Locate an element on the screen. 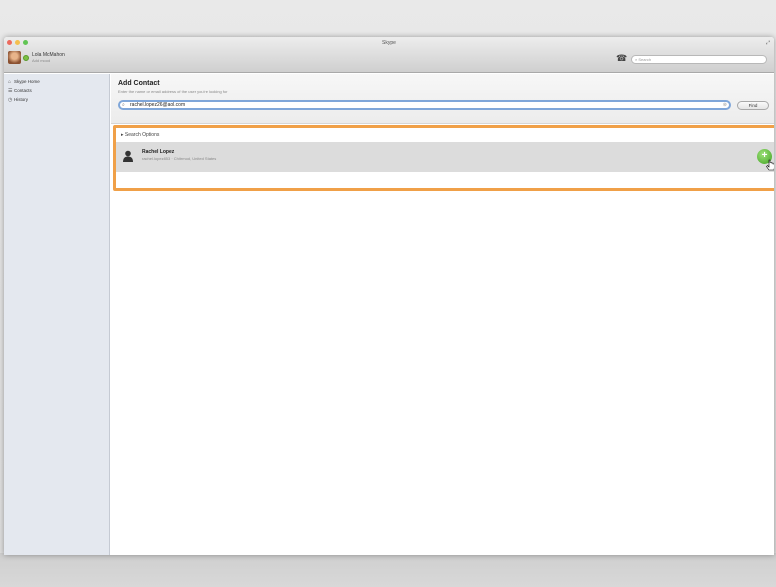  sidebar-item-home: ⌂ Skype Home is located at coordinates (56, 81).